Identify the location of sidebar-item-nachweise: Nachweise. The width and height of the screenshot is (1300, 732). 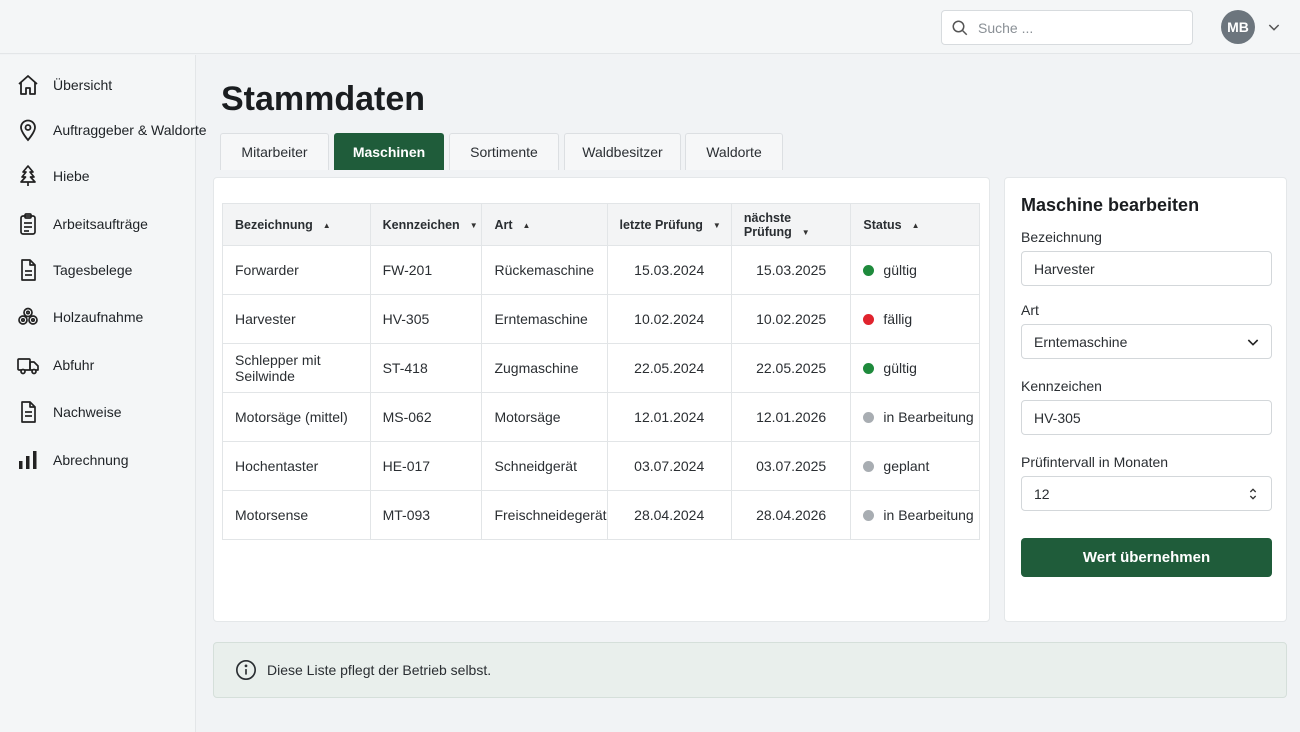
(97, 412).